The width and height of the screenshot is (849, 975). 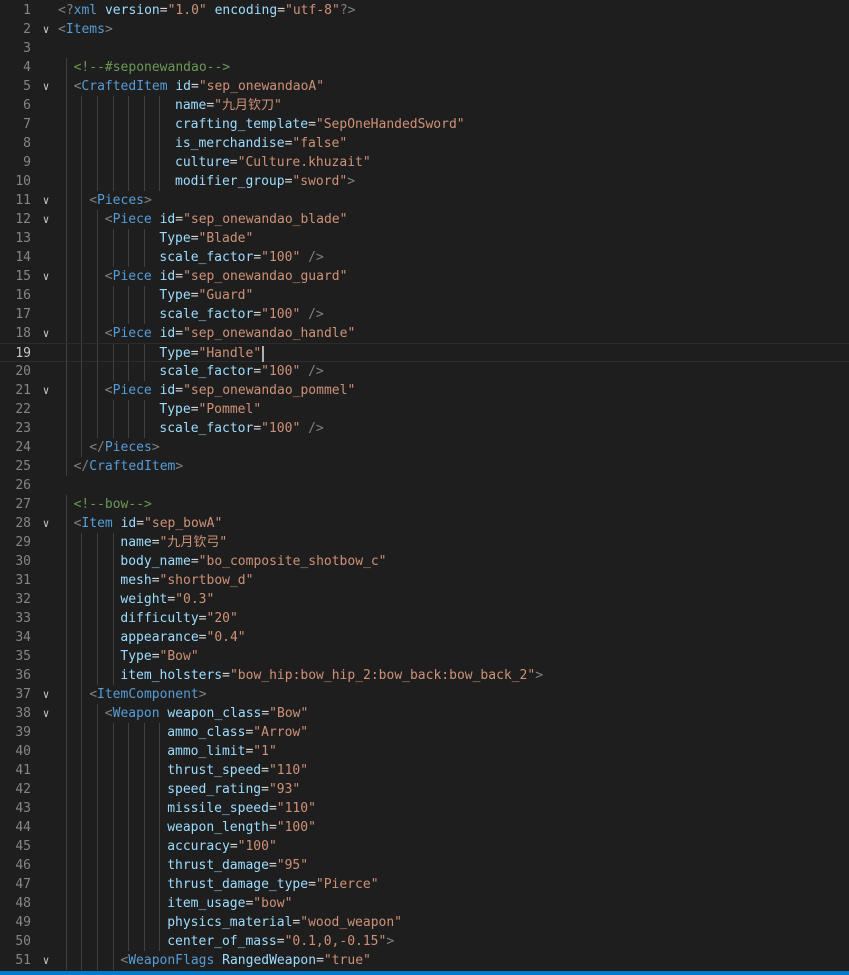 What do you see at coordinates (129, 466) in the screenshot?
I see `code-text: </CraftedItem>` at bounding box center [129, 466].